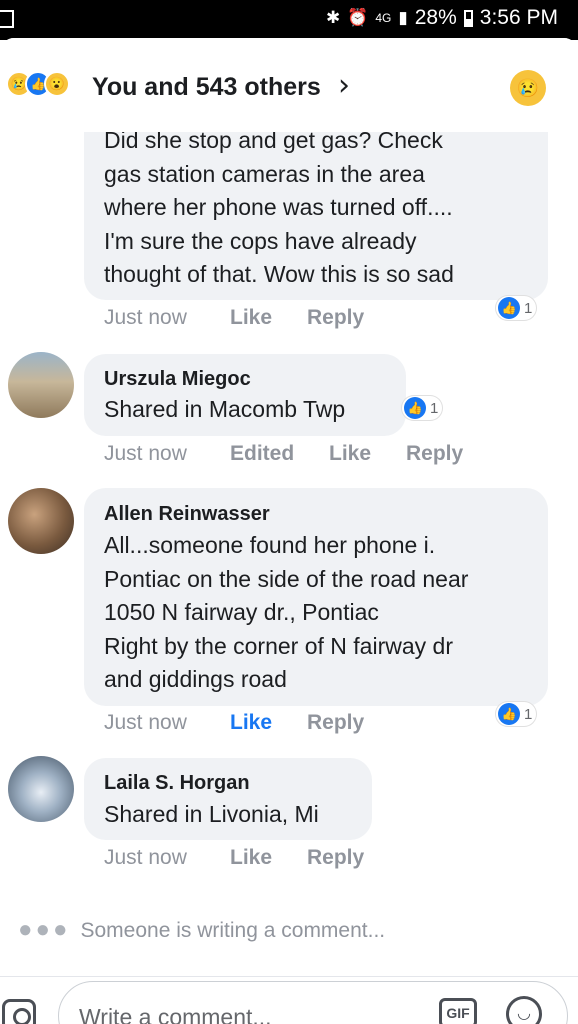 The height and width of the screenshot is (1024, 578). I want to click on commenter-name: Urszula Miegoc, so click(177, 379).